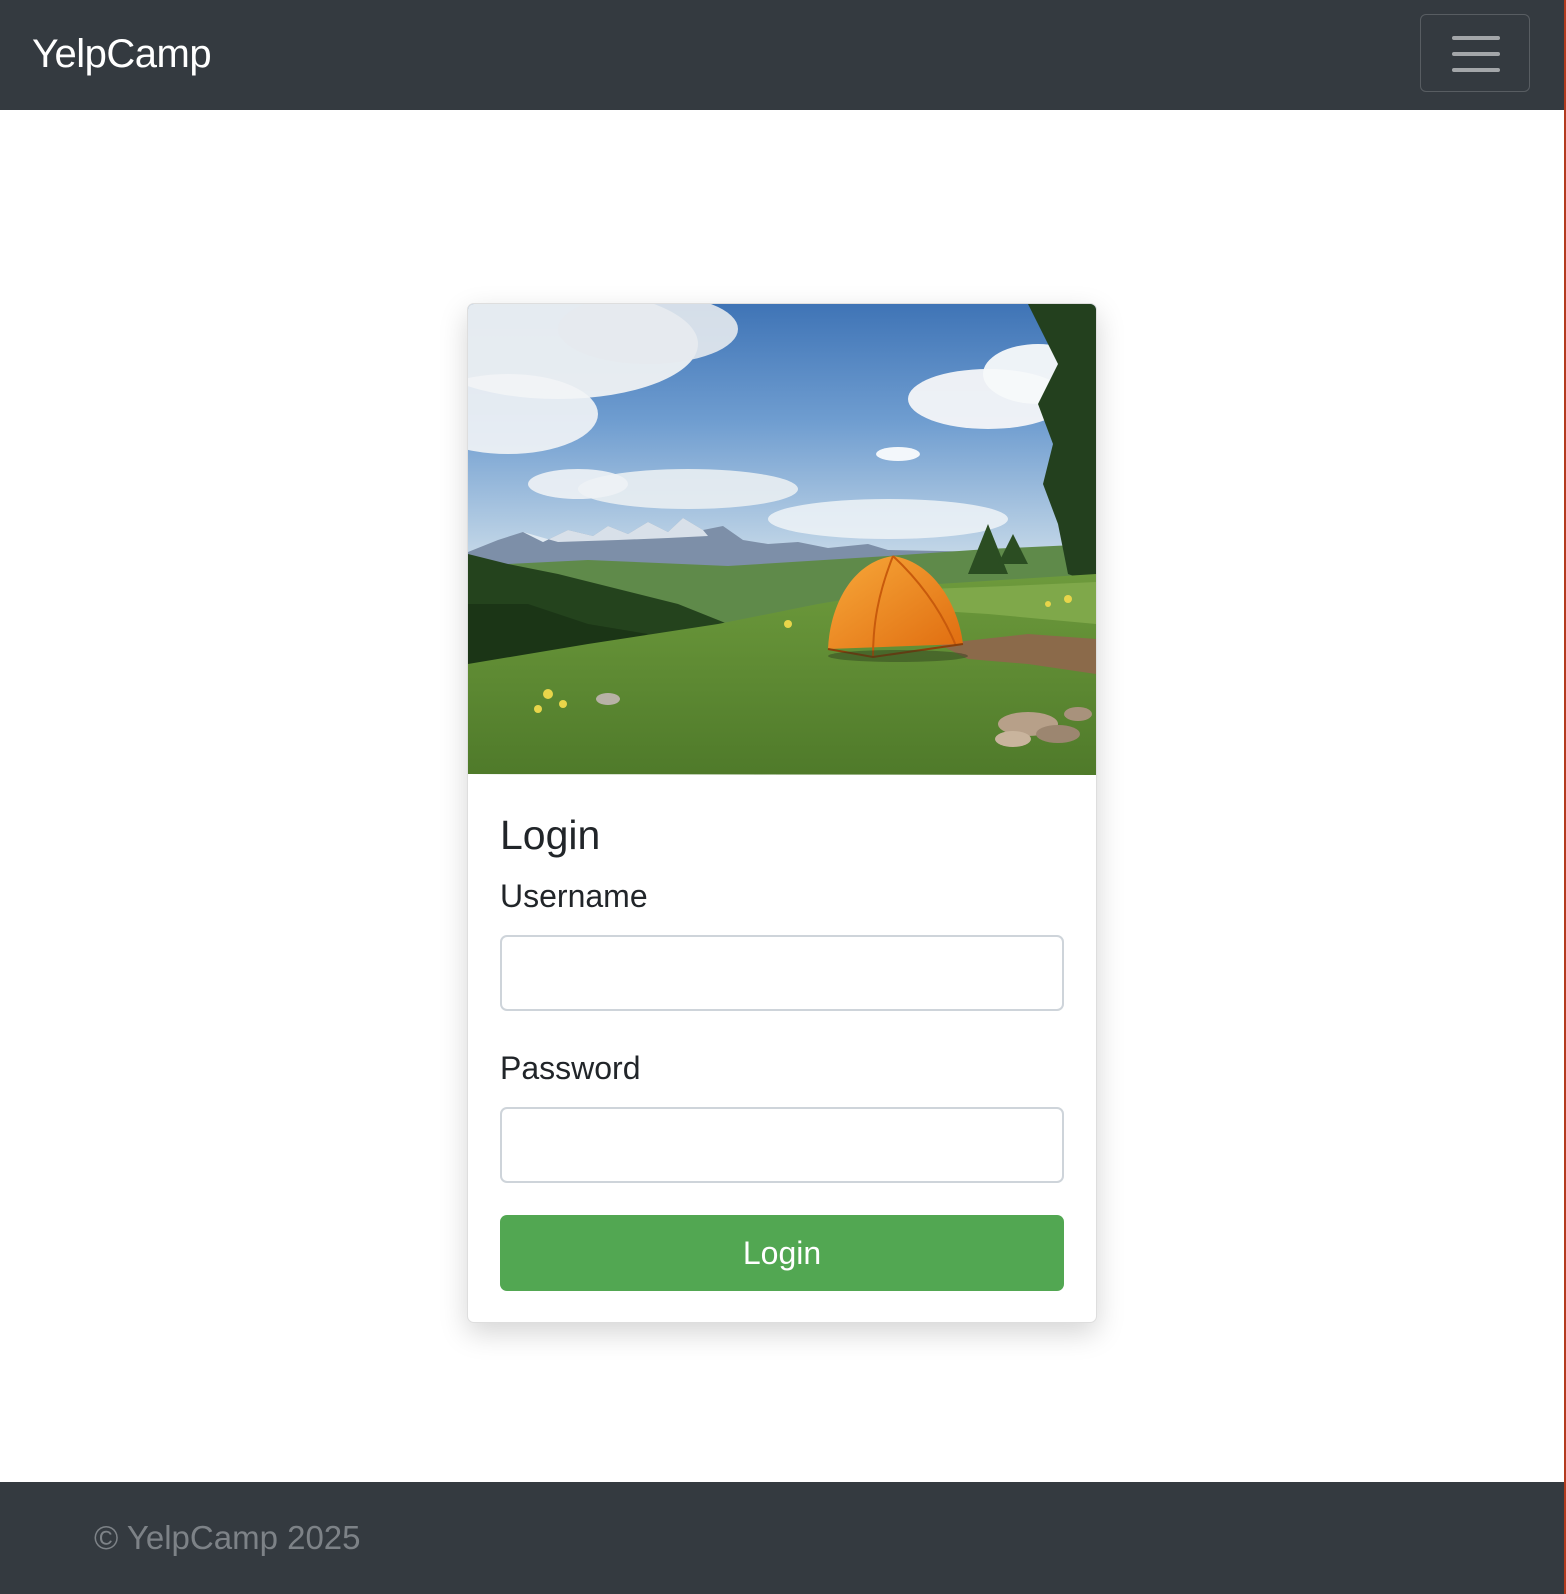 This screenshot has height=1594, width=1566. I want to click on campsite-image, so click(782, 539).